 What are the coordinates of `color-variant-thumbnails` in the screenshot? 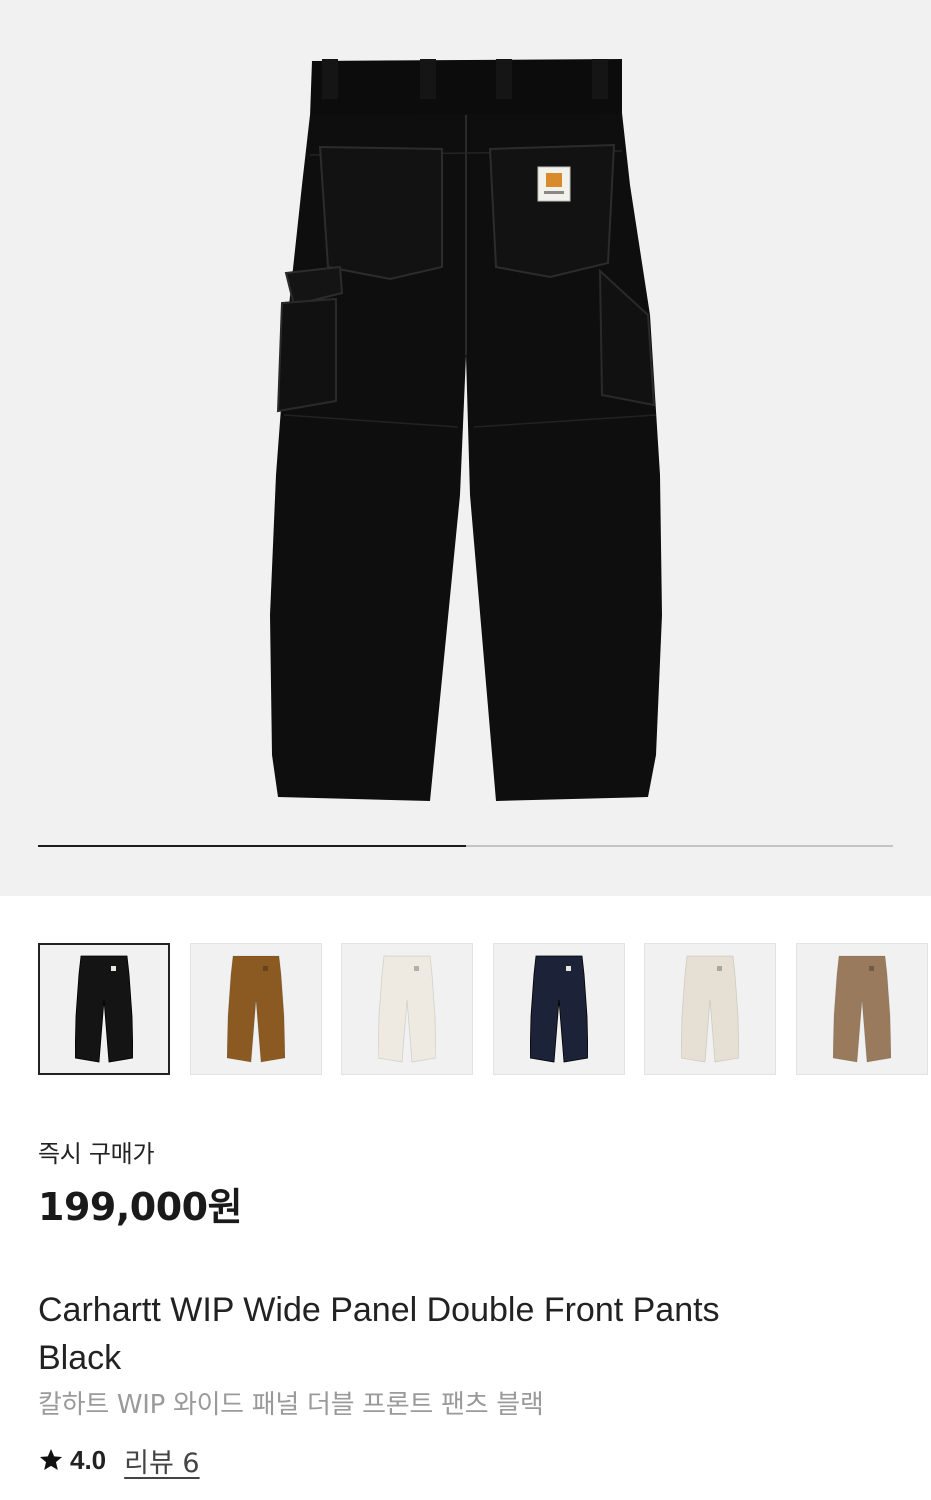 It's located at (484, 1010).